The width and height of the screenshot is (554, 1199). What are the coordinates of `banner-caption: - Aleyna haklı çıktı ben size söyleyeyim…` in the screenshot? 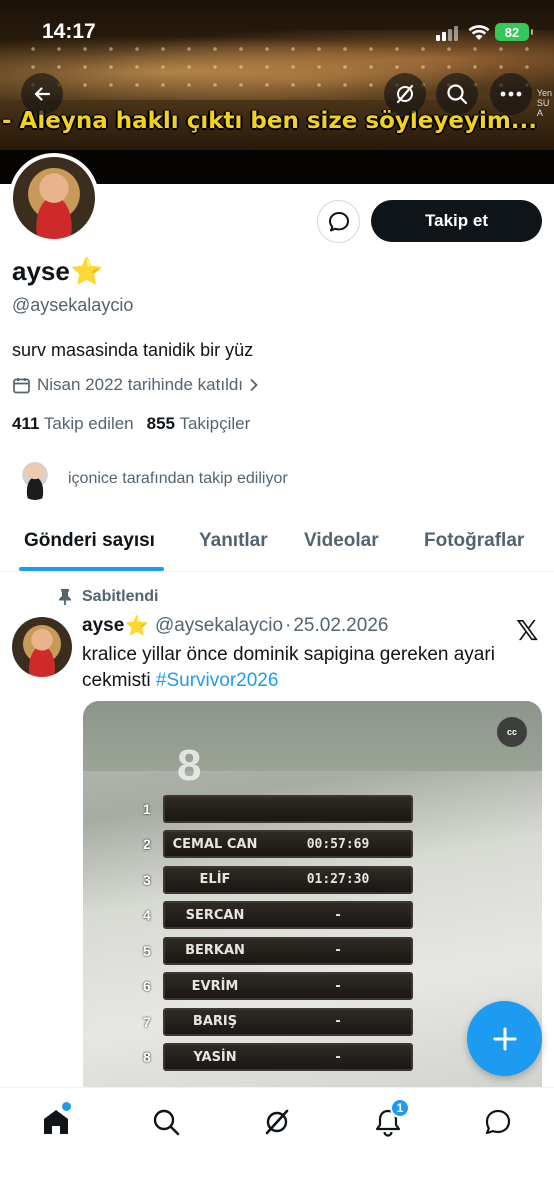 It's located at (270, 121).